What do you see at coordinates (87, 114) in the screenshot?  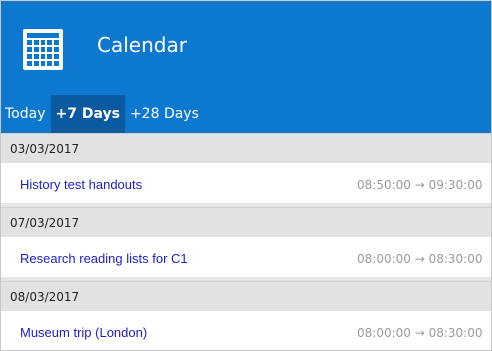 I see `tab-7-days: +7 Days` at bounding box center [87, 114].